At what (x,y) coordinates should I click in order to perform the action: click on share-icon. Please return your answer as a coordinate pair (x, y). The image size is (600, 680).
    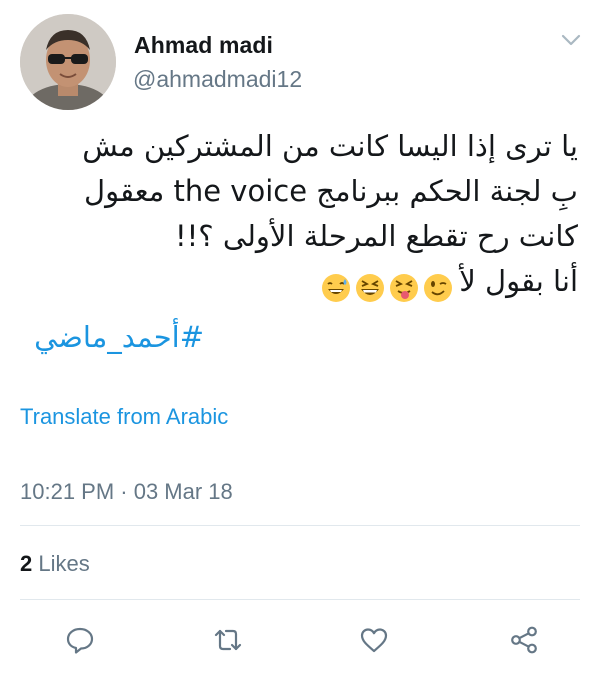
    Looking at the image, I should click on (524, 640).